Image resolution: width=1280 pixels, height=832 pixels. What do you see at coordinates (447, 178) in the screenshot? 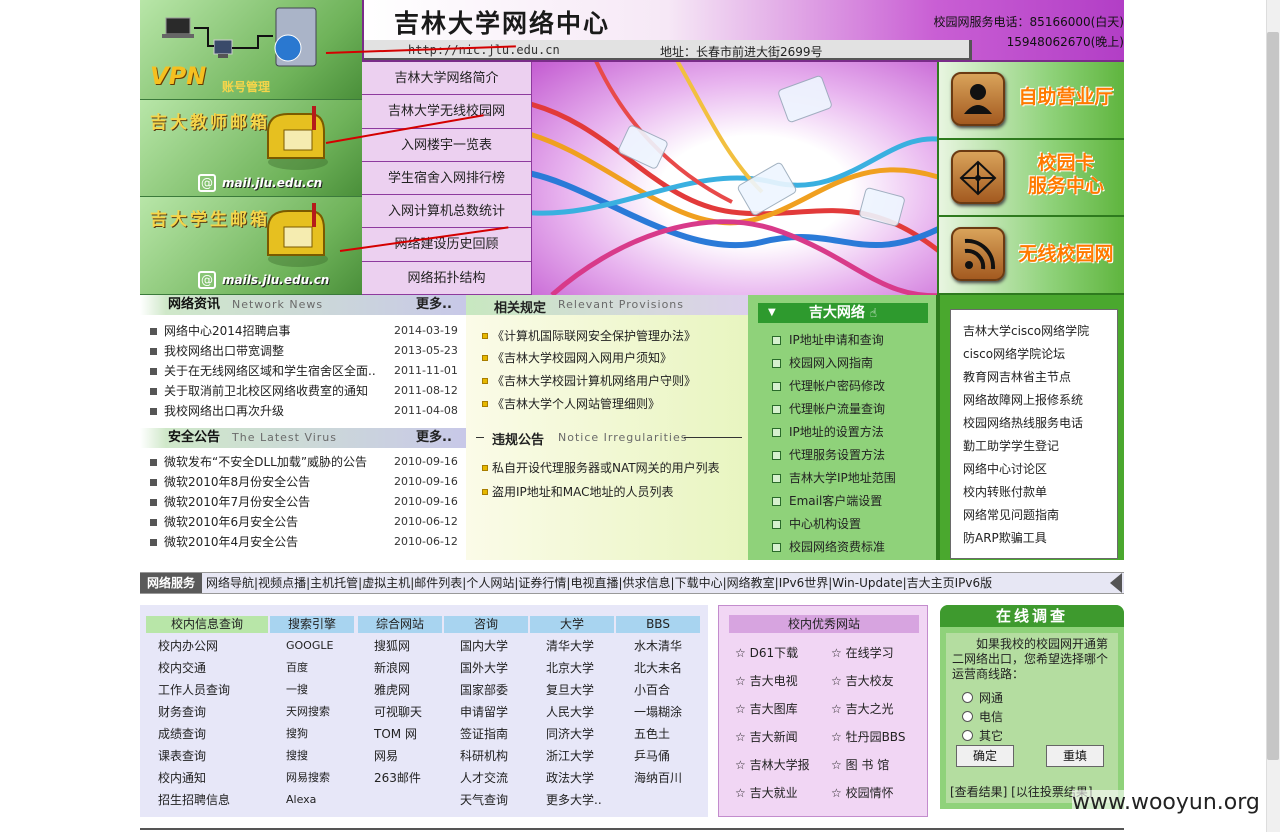
I see `menu-item: 学生宿舍入网排行榜` at bounding box center [447, 178].